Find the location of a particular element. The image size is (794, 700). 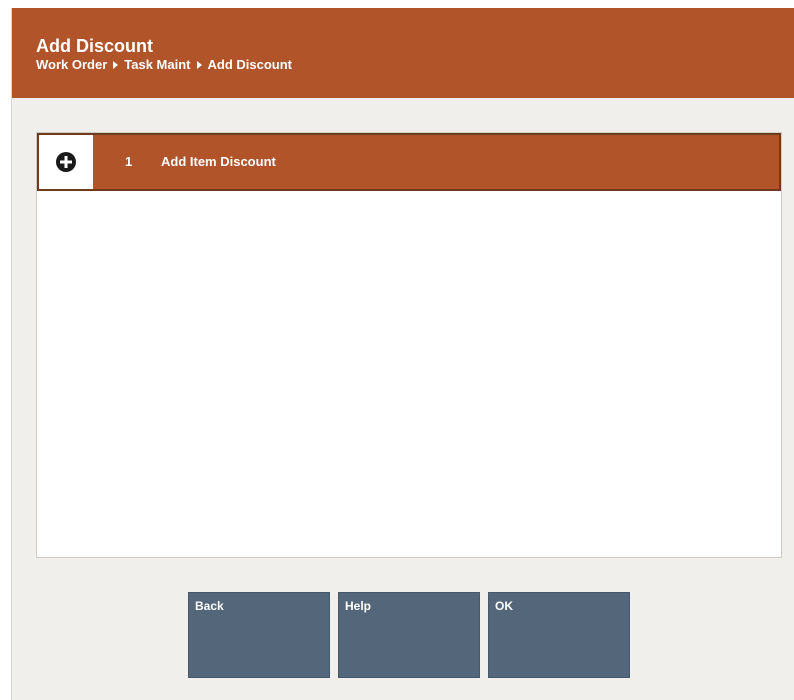

row-icon-container is located at coordinates (66, 162).